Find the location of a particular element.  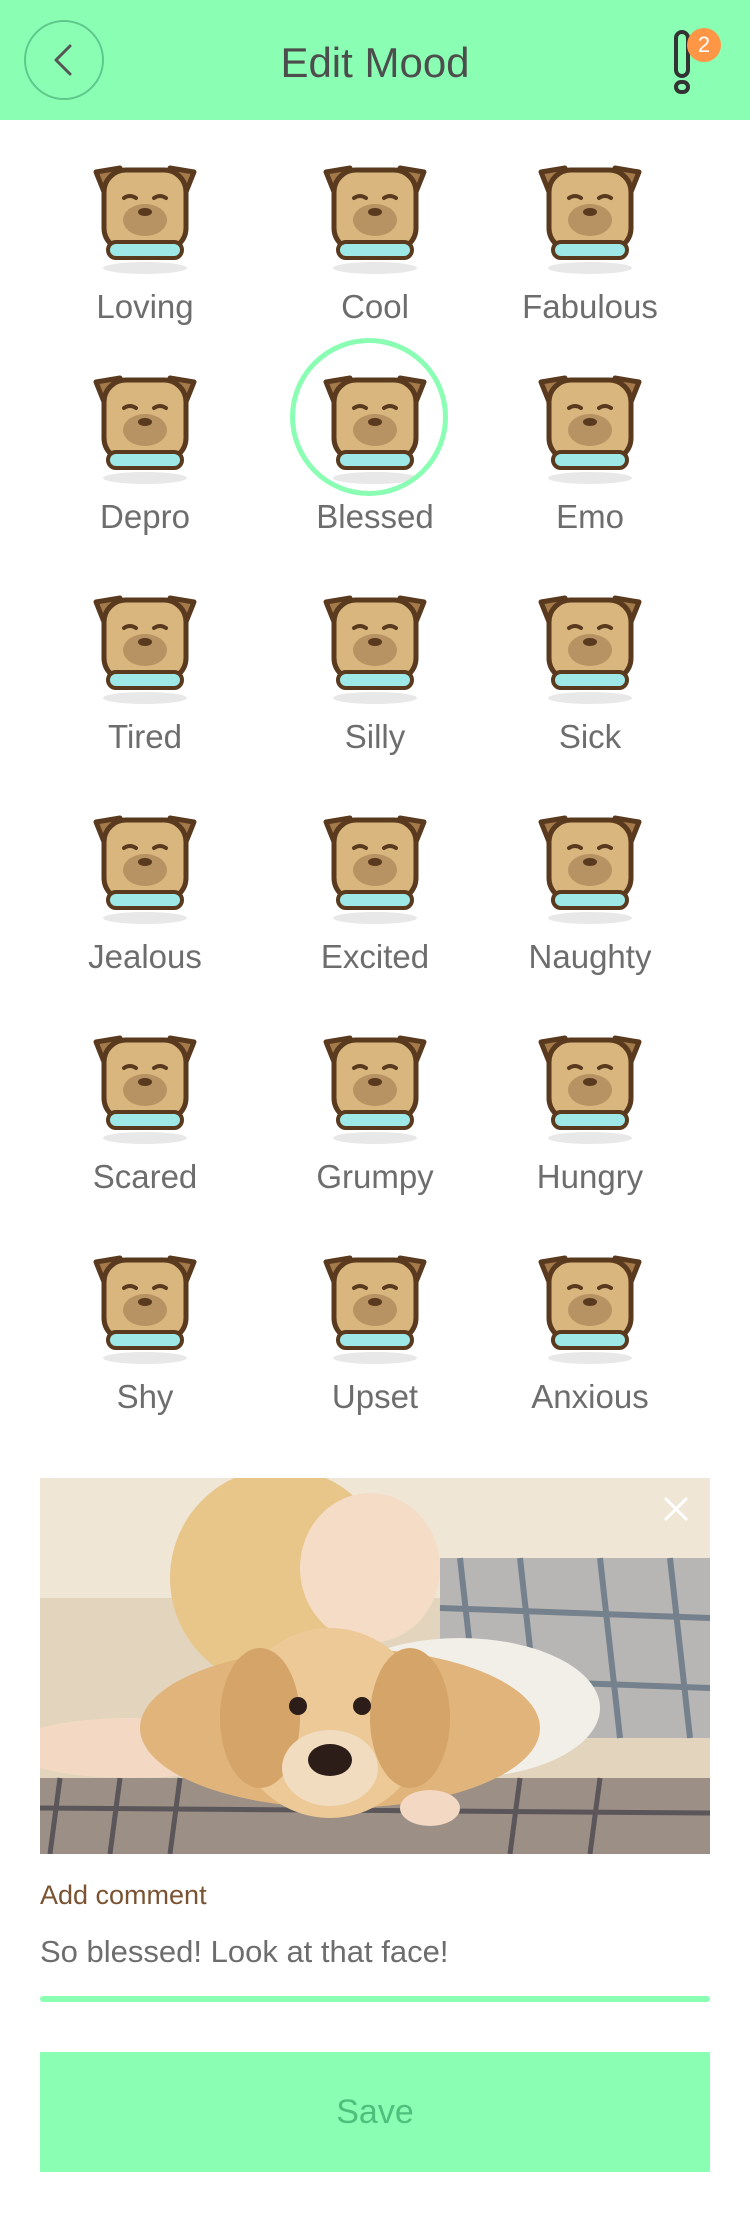

mood-label: Upset is located at coordinates (375, 1396).